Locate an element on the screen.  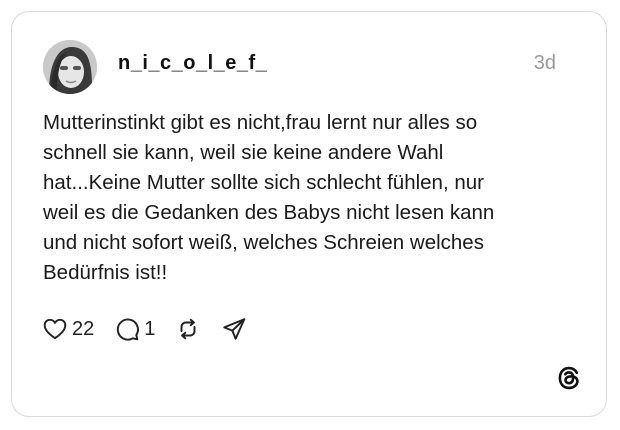
timestamp: 3d is located at coordinates (544, 63).